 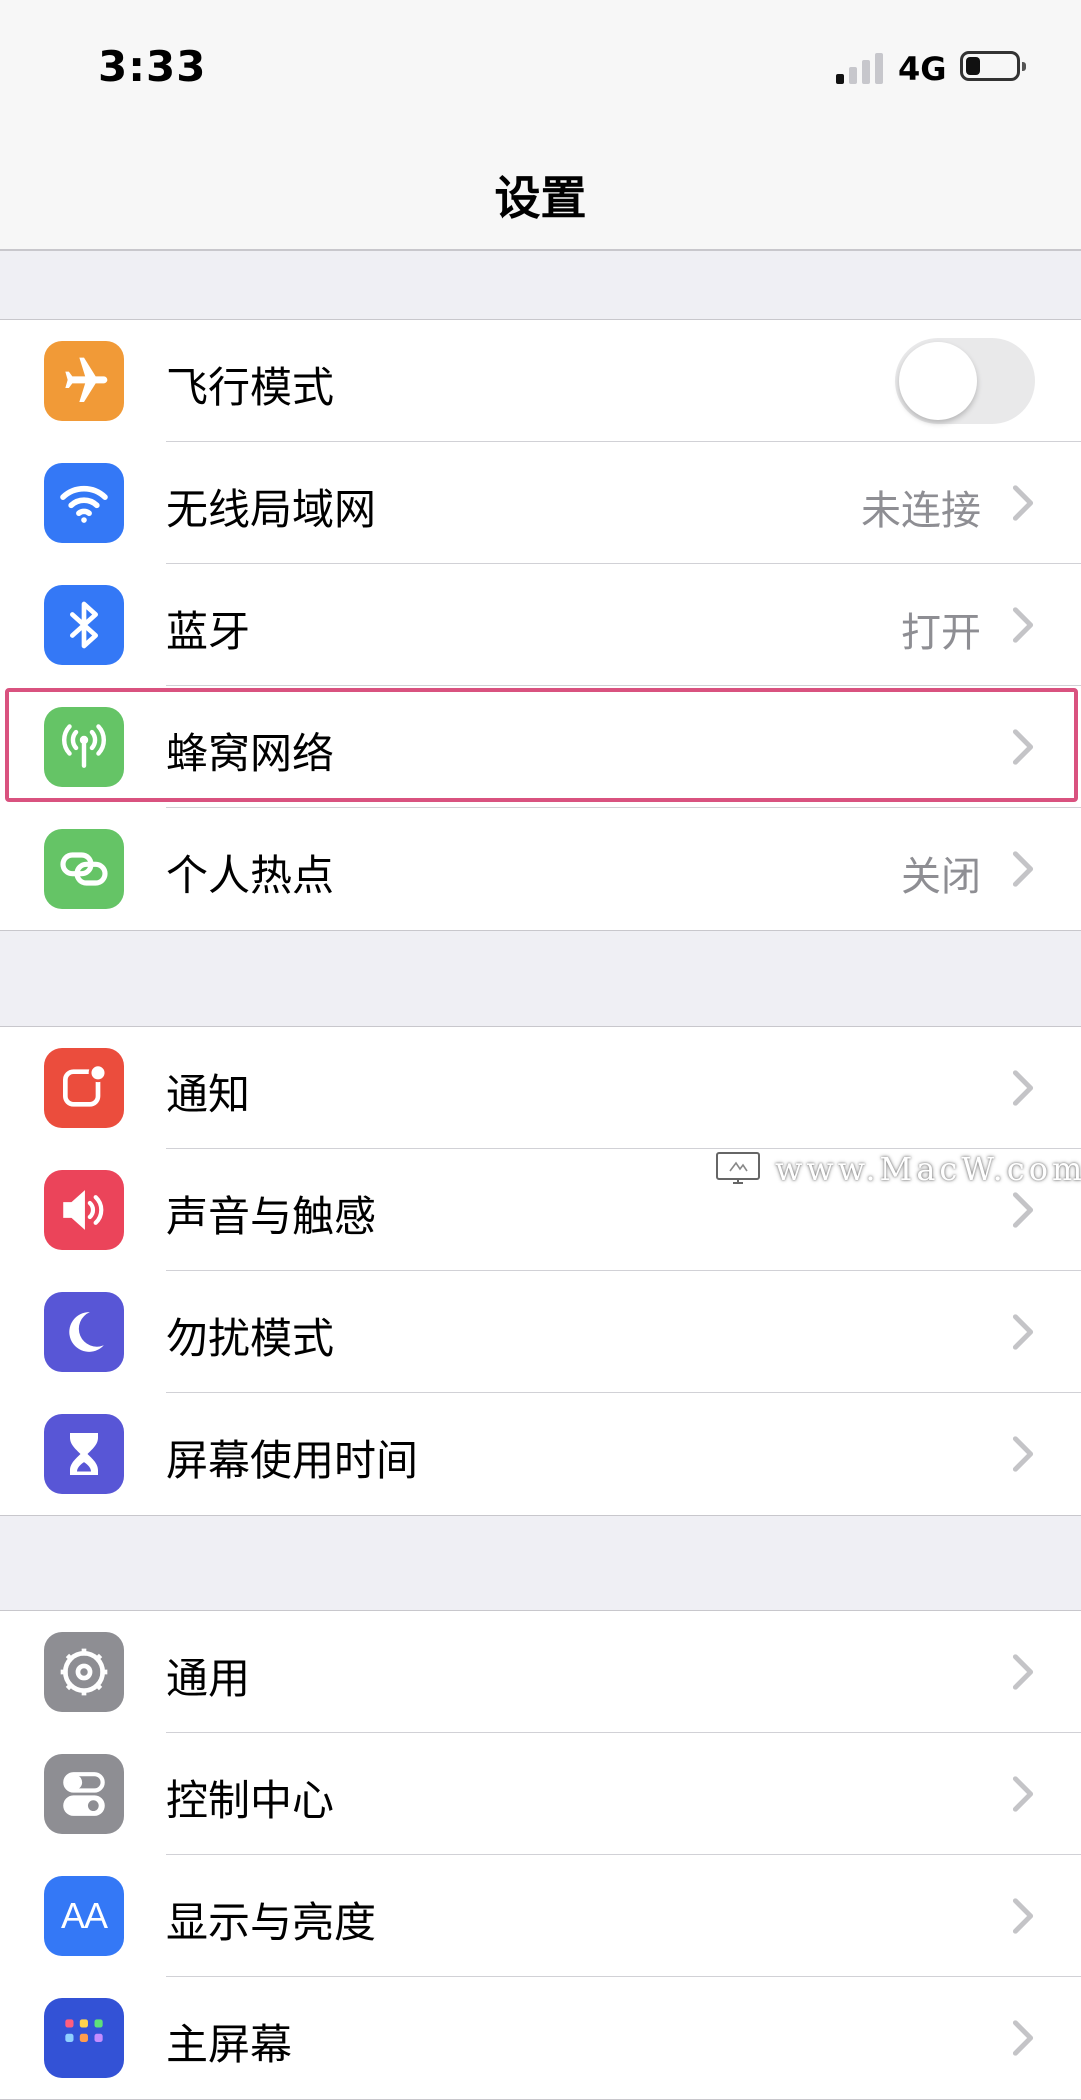 What do you see at coordinates (540, 1794) in the screenshot?
I see `row-control-center: 控制中心` at bounding box center [540, 1794].